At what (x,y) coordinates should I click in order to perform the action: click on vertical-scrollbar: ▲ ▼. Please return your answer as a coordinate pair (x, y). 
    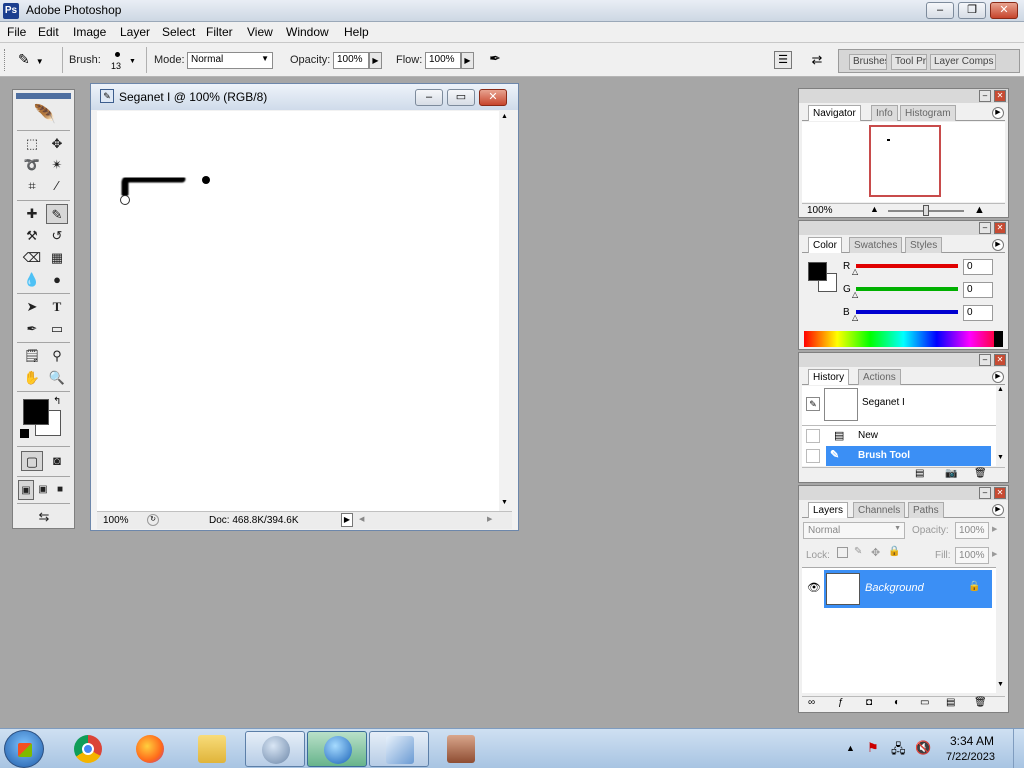
    Looking at the image, I should click on (505, 311).